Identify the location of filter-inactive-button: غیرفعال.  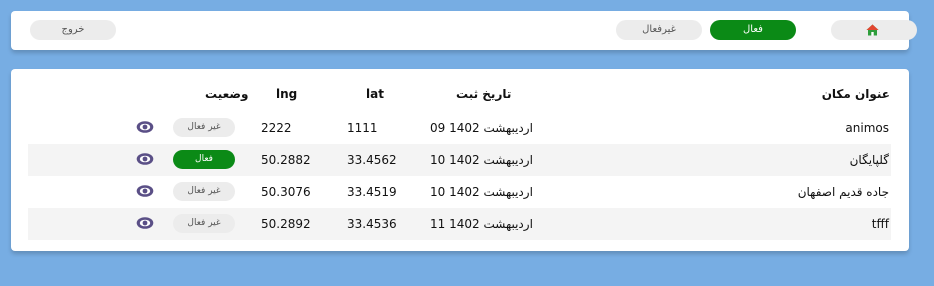
(659, 30).